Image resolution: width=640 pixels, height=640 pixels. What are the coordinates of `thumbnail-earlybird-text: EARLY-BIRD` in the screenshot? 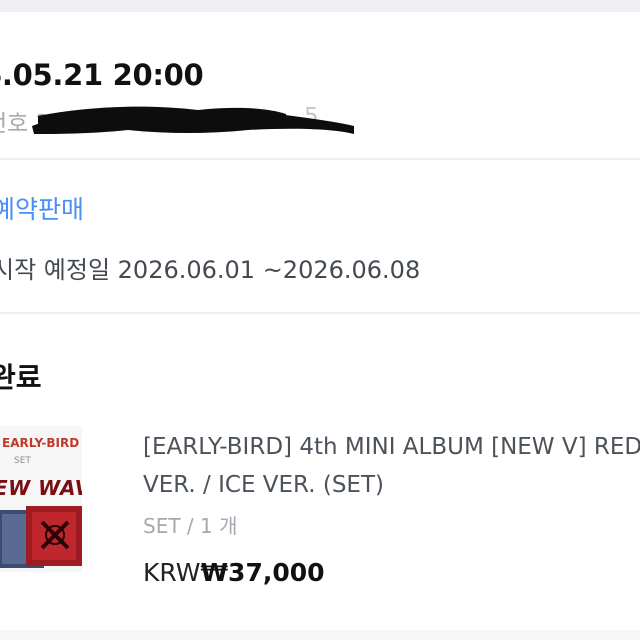 It's located at (41, 443).